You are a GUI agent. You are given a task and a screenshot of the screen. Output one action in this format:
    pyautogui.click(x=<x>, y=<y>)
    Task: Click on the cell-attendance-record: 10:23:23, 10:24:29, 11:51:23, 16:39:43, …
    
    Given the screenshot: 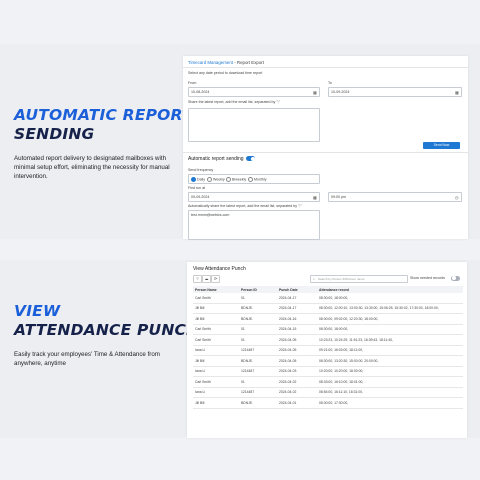 What is the action you would take?
    pyautogui.click(x=390, y=340)
    